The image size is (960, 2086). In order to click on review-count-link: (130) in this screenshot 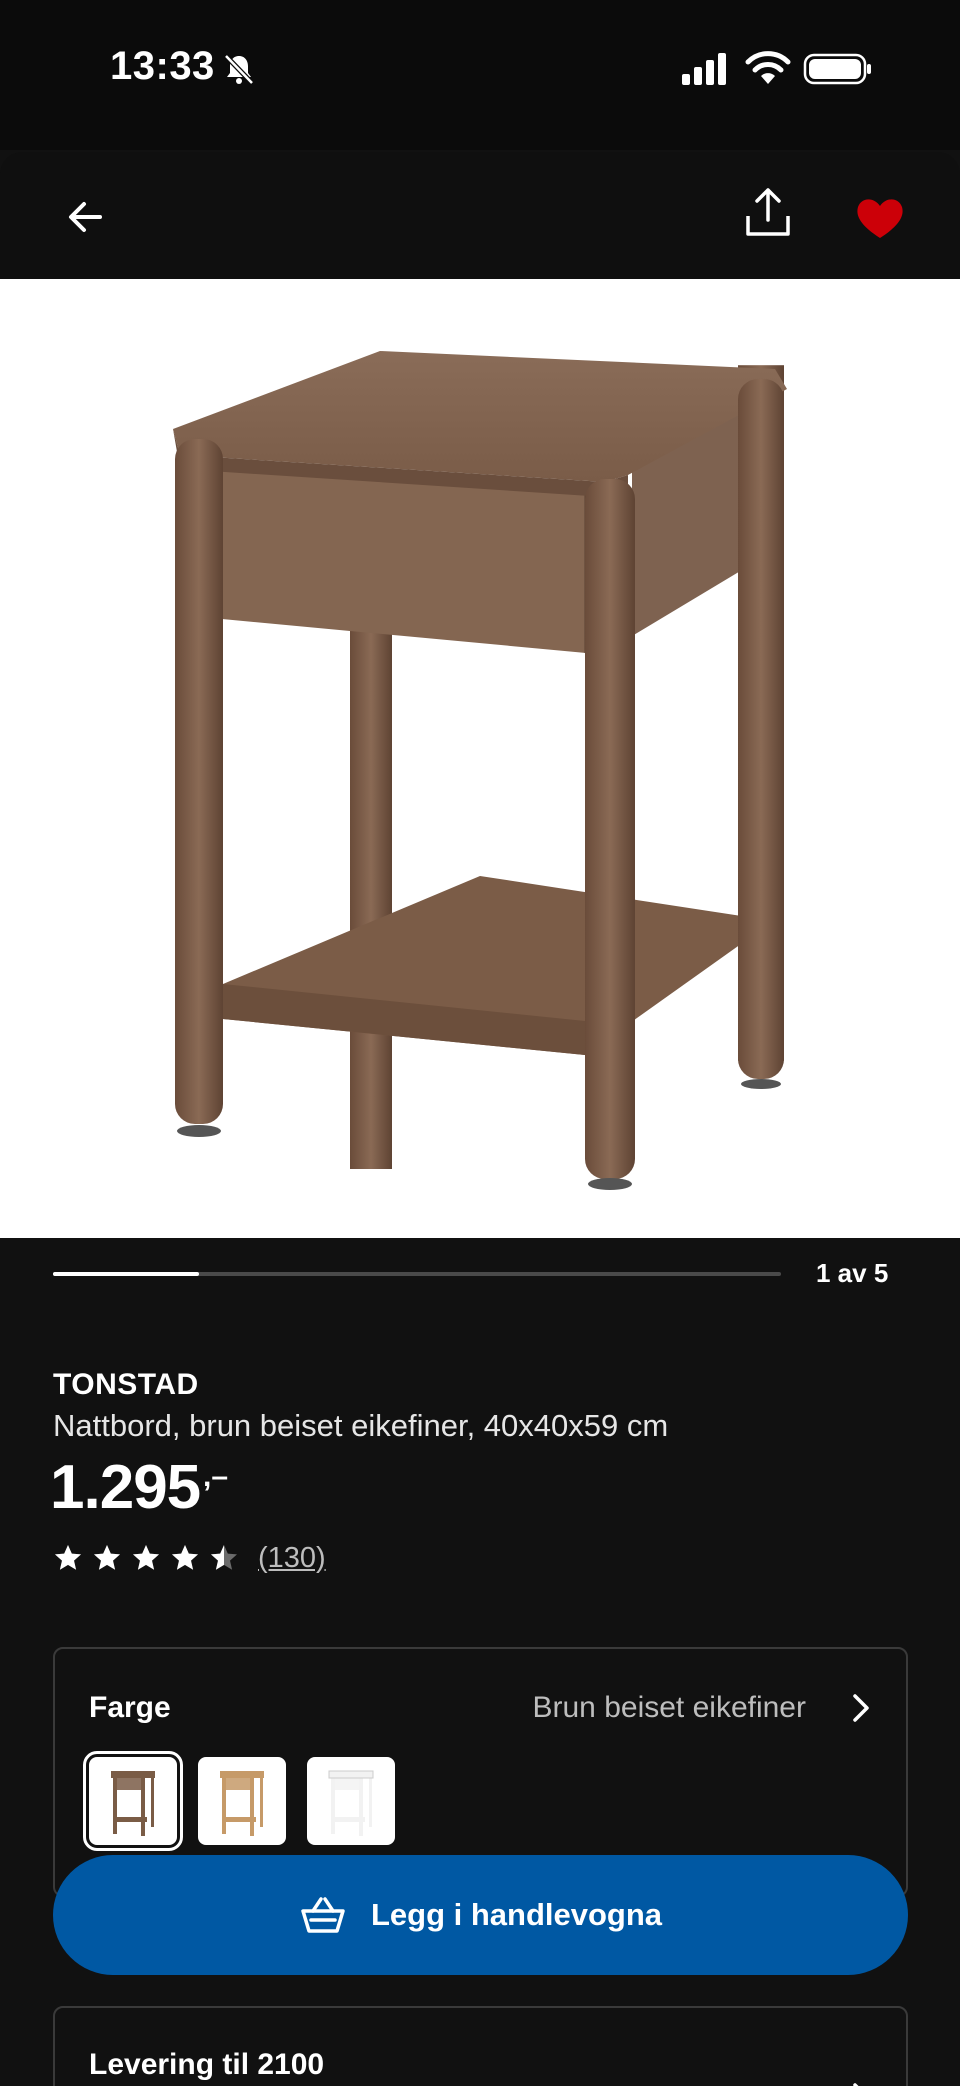, I will do `click(292, 1558)`.